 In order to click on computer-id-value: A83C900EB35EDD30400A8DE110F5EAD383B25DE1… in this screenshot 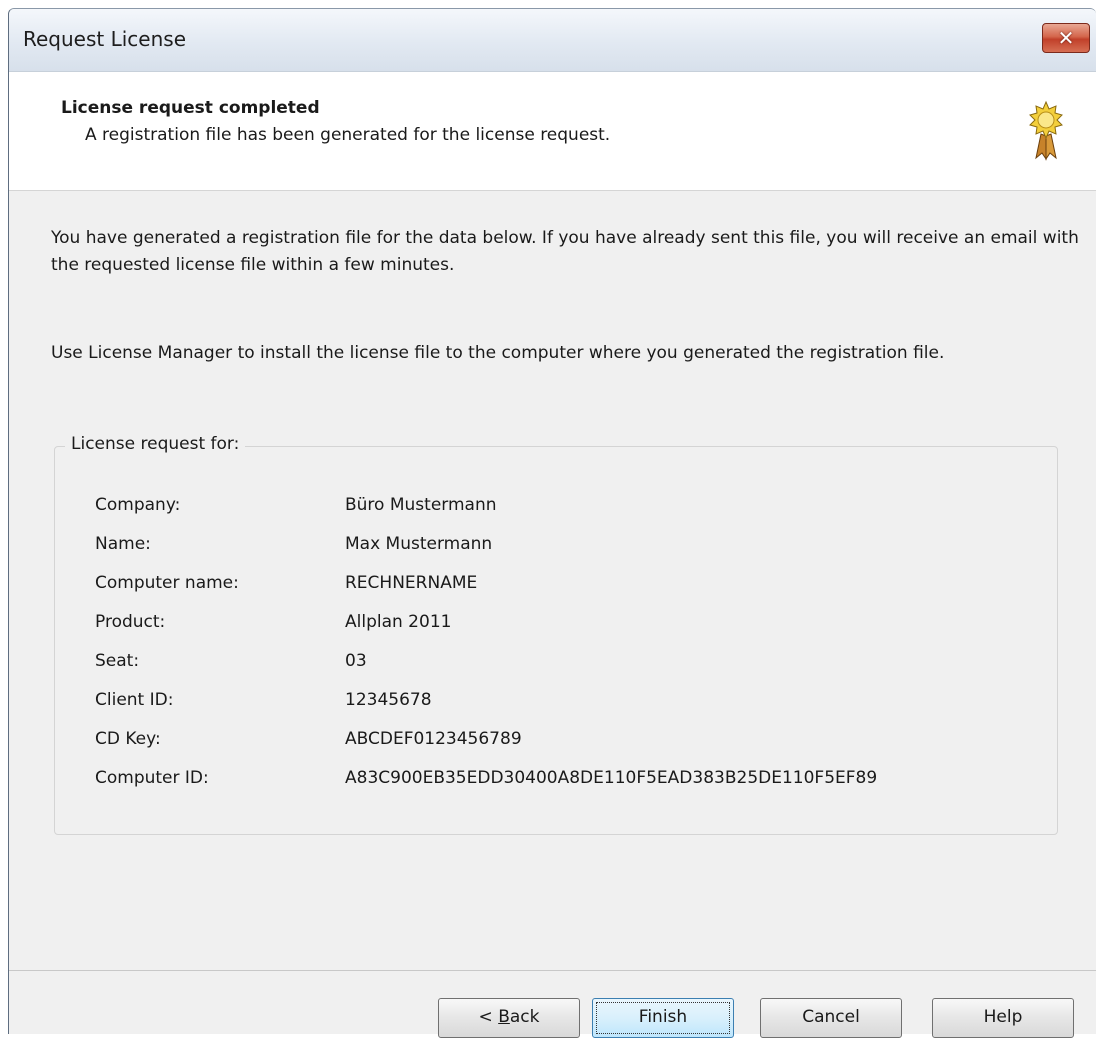, I will do `click(611, 778)`.